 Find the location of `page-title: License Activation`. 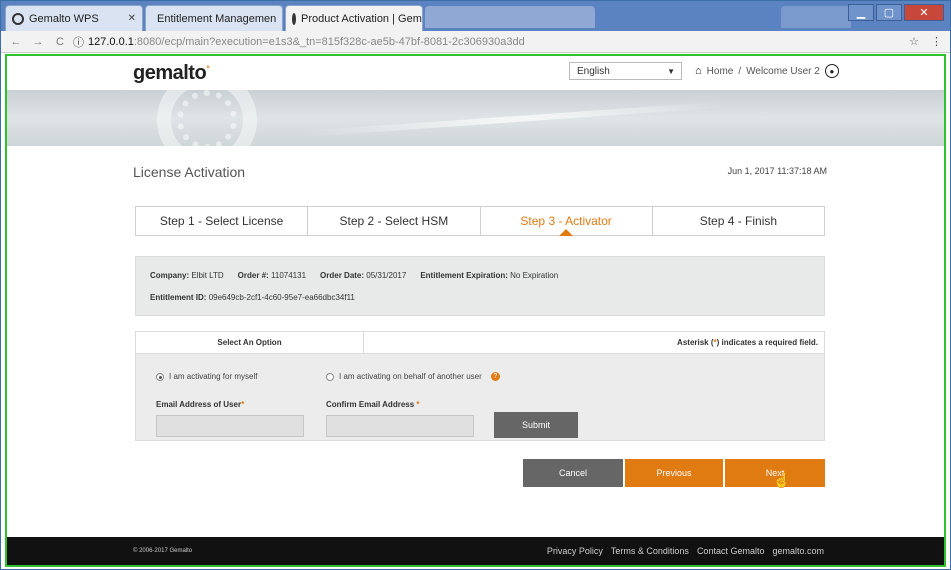

page-title: License Activation is located at coordinates (189, 172).